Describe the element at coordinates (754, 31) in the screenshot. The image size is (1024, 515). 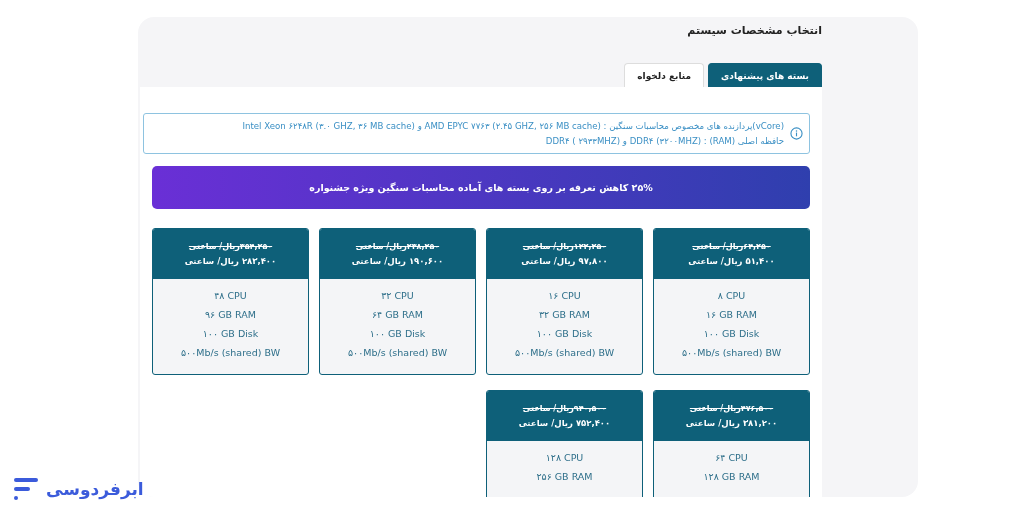
I see `page-title: انتخاب مشخصات سیستم` at that location.